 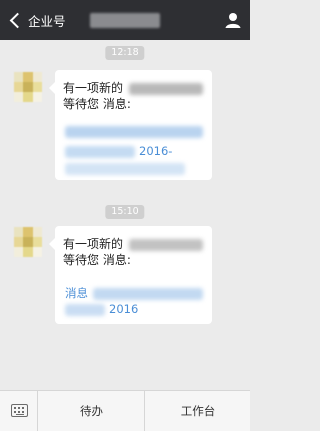 I want to click on tab-workbench: 工作台, so click(x=198, y=411).